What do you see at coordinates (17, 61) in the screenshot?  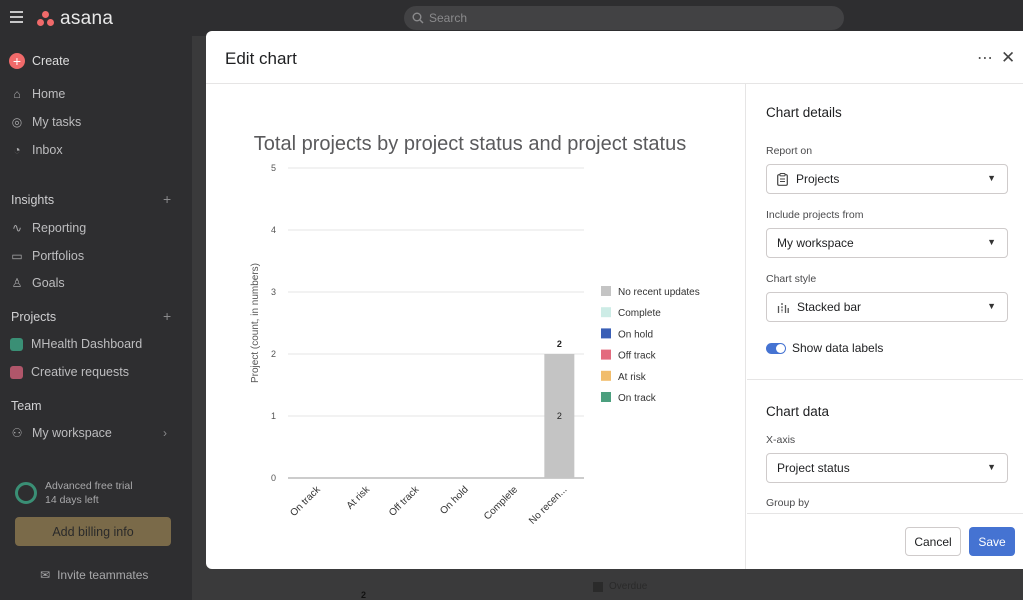 I see `plus-icon: +` at bounding box center [17, 61].